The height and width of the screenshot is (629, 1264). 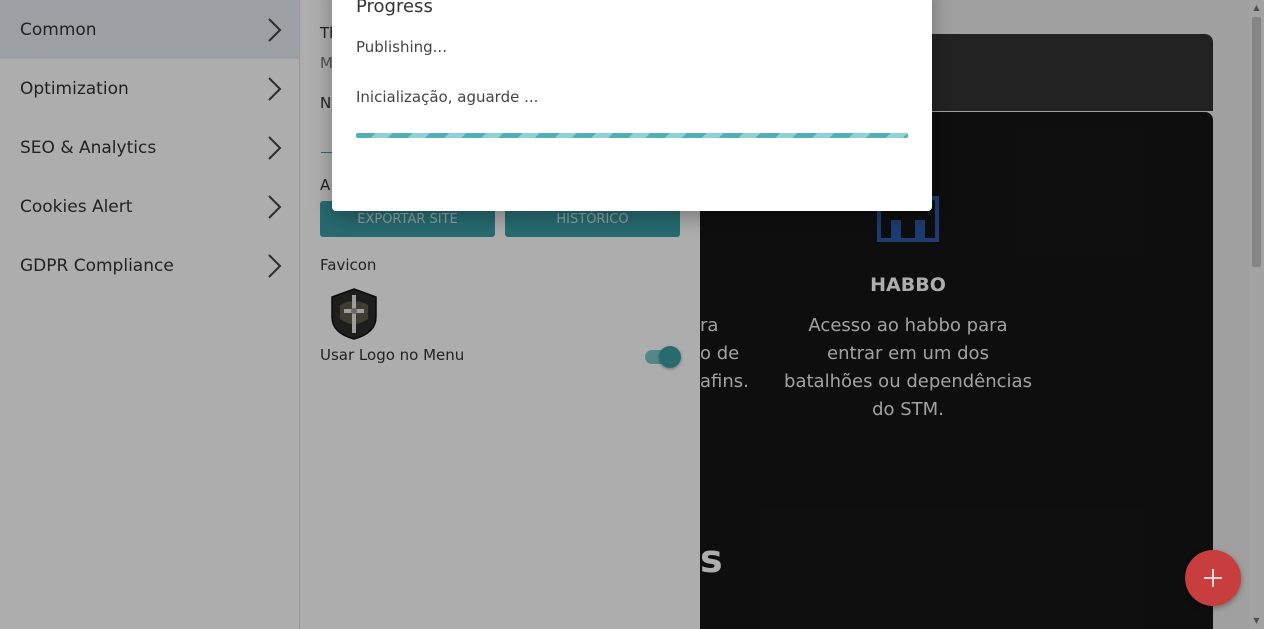 What do you see at coordinates (394, 8) in the screenshot?
I see `dialog-title: Progress` at bounding box center [394, 8].